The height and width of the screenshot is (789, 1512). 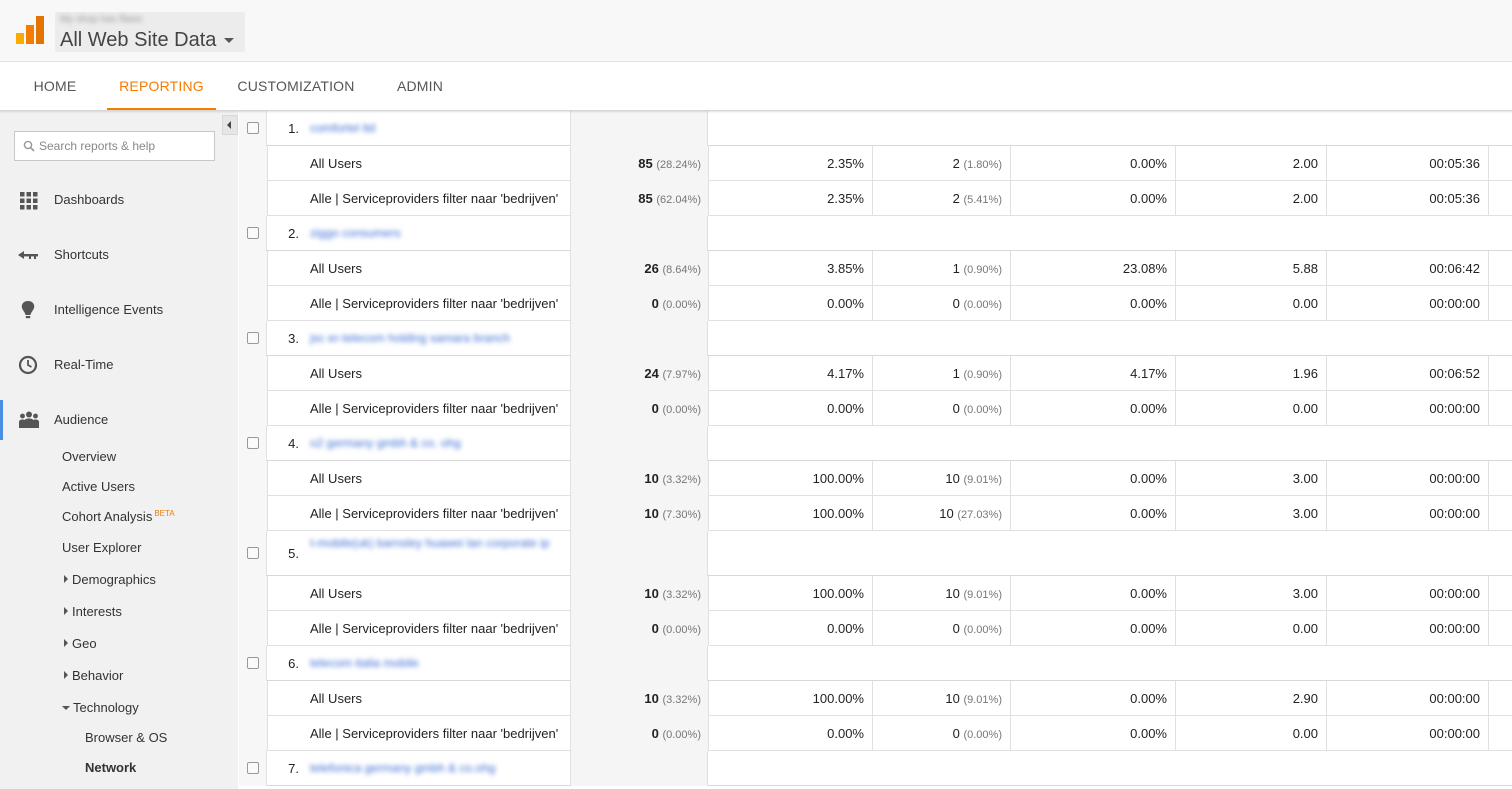 I want to click on sessions-cell-text: 24 (7.97%), so click(x=672, y=374).